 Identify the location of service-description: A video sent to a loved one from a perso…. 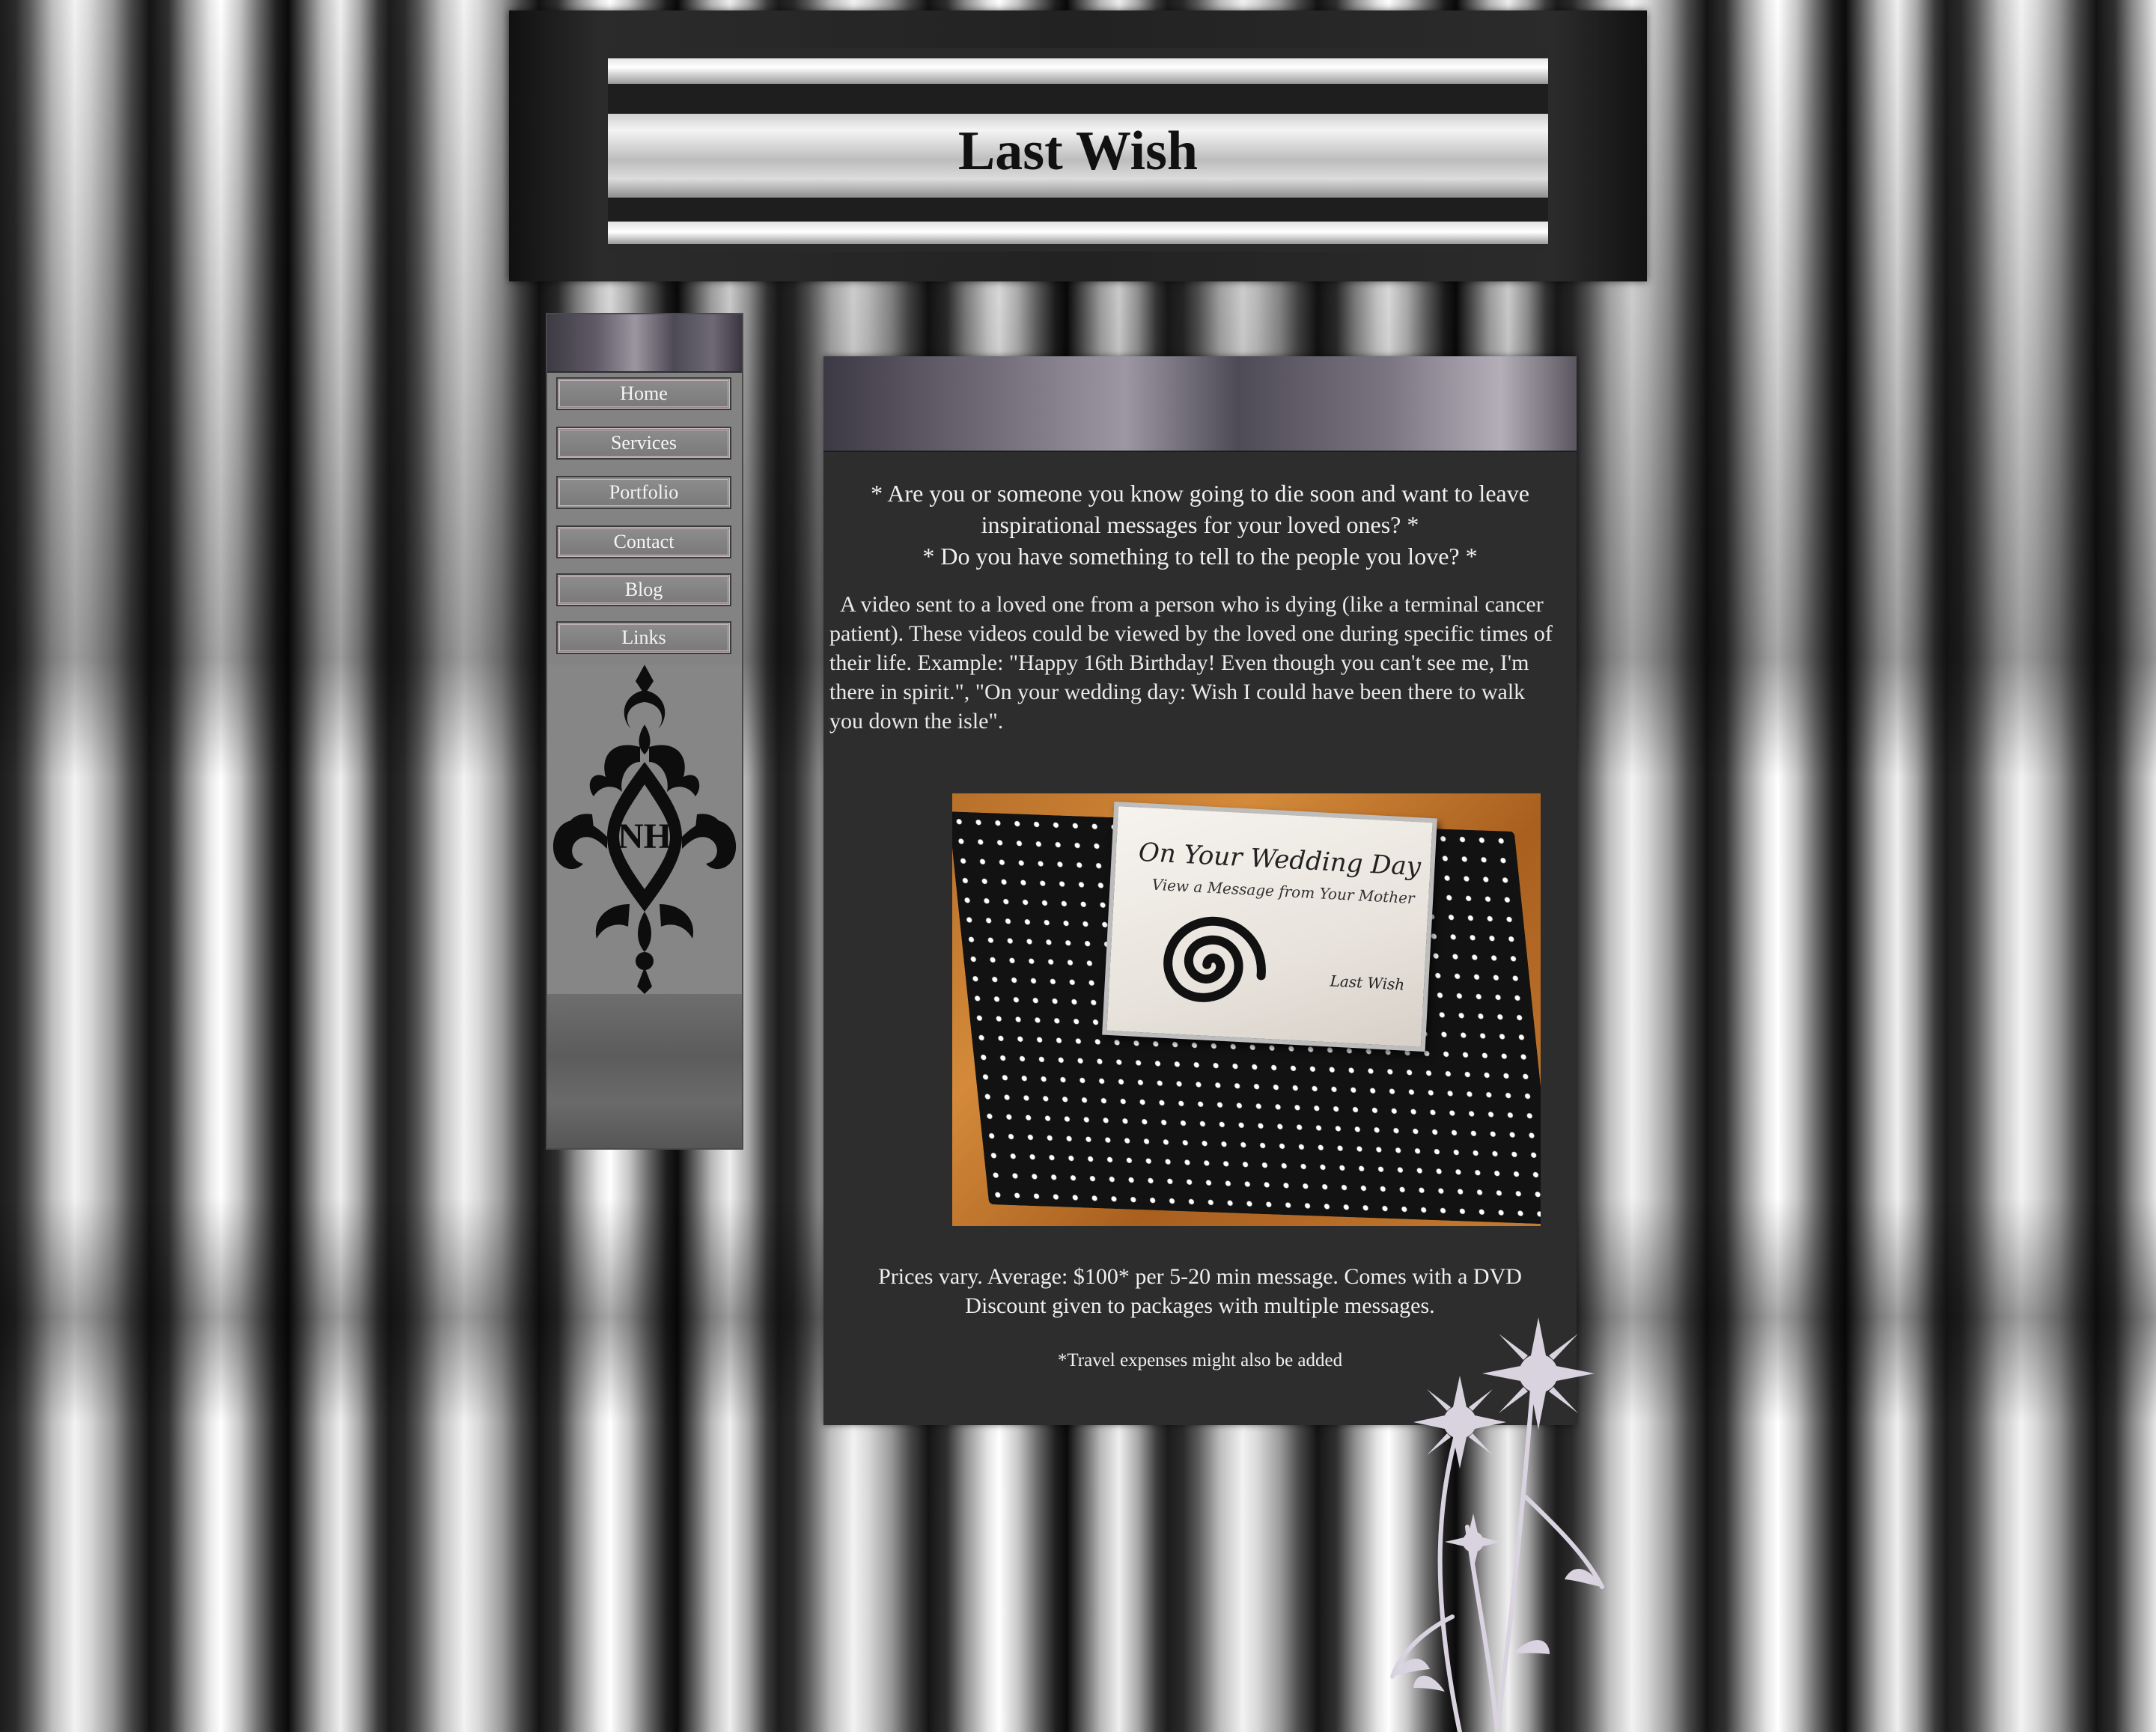
(1191, 663).